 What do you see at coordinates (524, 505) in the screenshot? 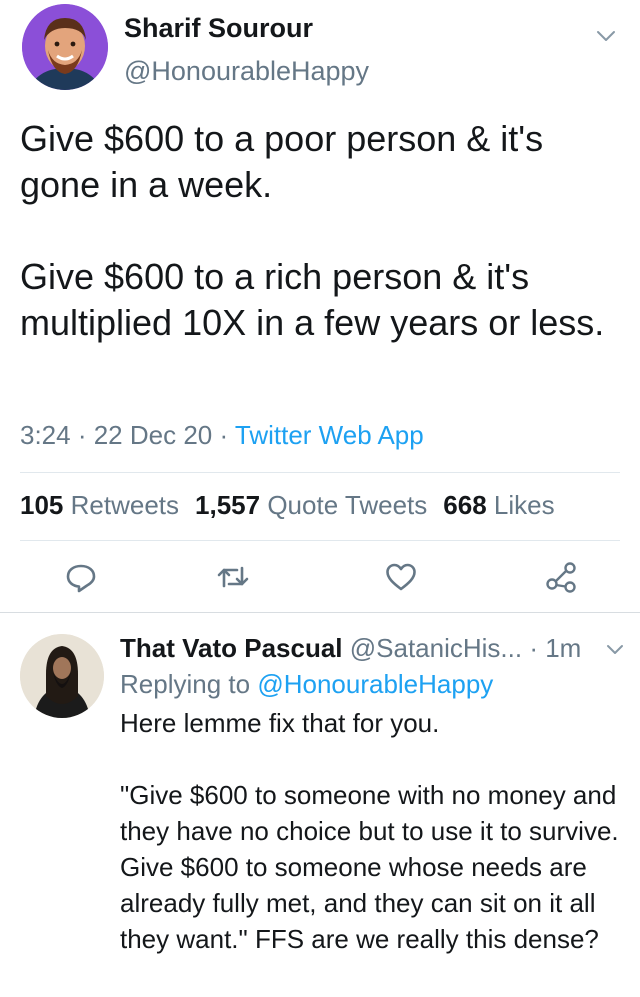
I see `likes-label: Likes` at bounding box center [524, 505].